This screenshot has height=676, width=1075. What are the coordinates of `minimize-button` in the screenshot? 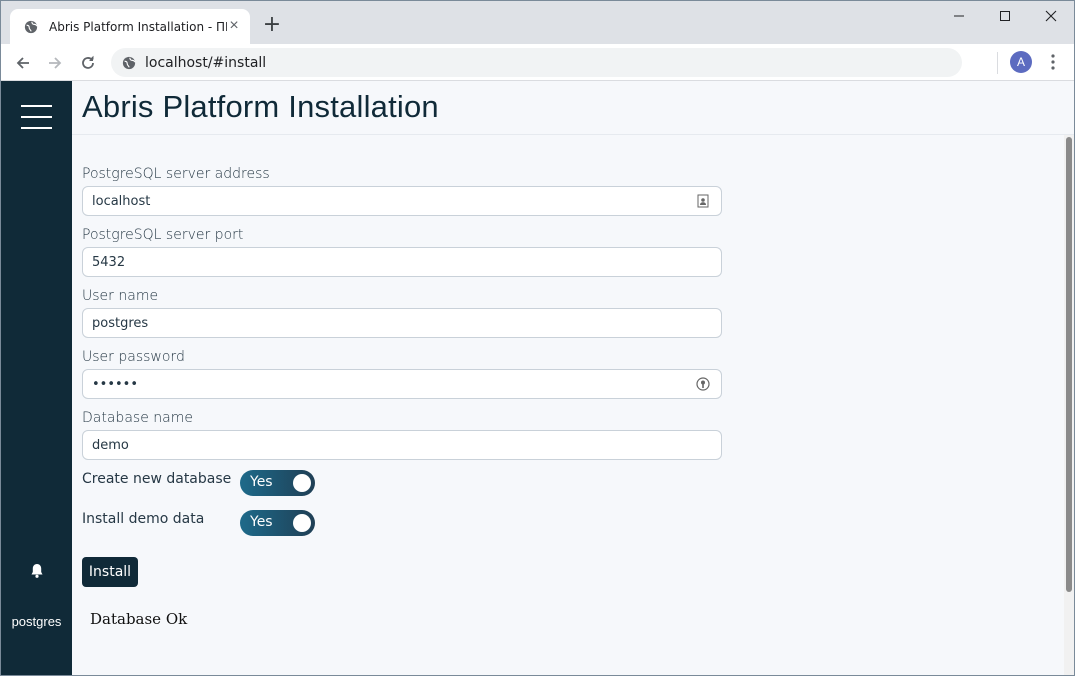 It's located at (959, 16).